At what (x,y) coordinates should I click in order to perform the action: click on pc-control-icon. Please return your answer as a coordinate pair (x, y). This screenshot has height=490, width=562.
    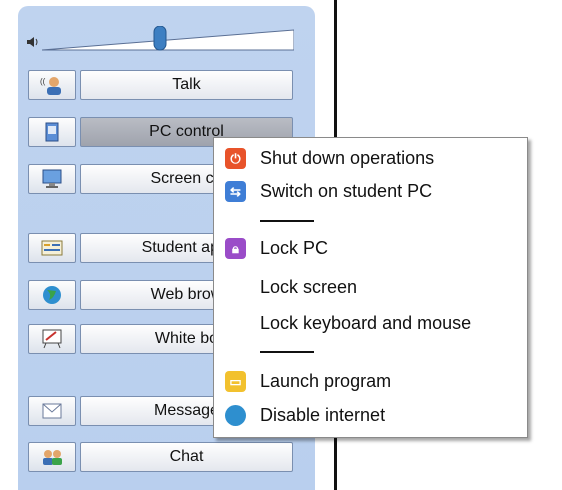
    Looking at the image, I should click on (52, 132).